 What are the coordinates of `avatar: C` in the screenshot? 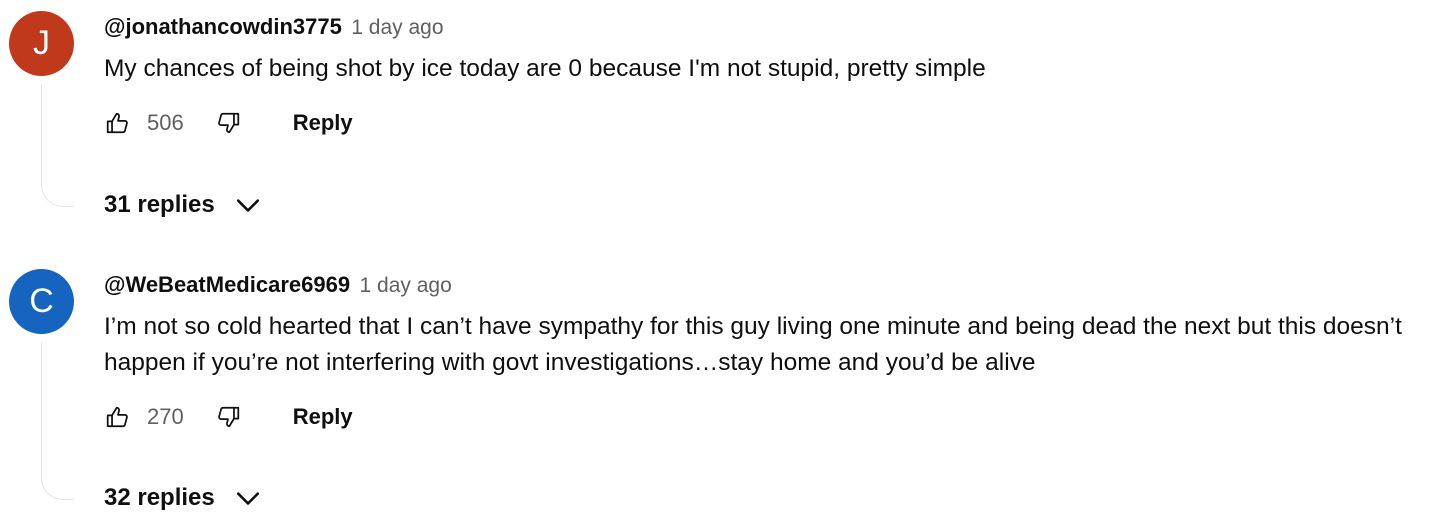 It's located at (41, 301).